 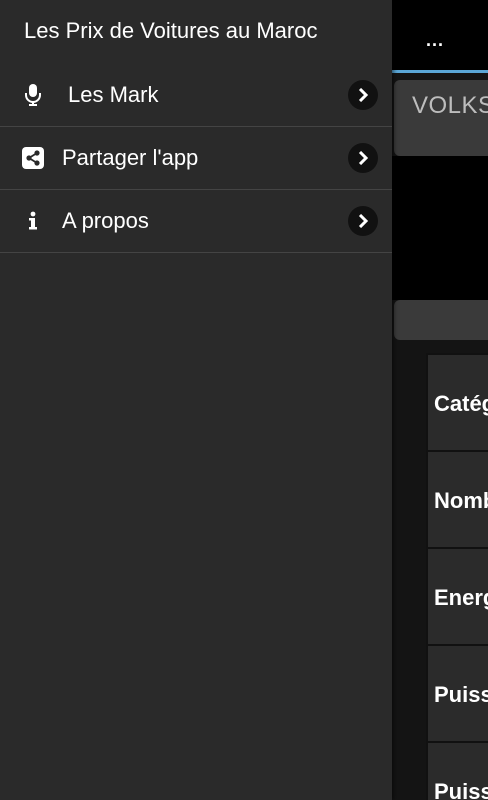 I want to click on brand-spinner: VOLKS, so click(x=441, y=118).